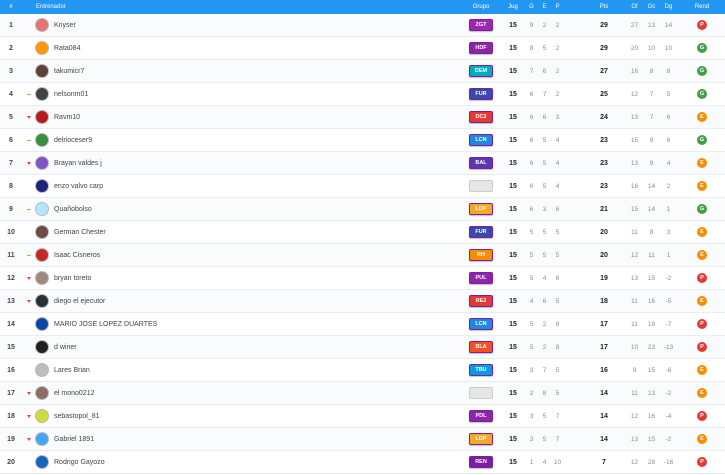 The width and height of the screenshot is (725, 475). I want to click on table-row: 9 Quañobolso LDP 15 6 3 6 21 15 14 1 G, so click(362, 209).